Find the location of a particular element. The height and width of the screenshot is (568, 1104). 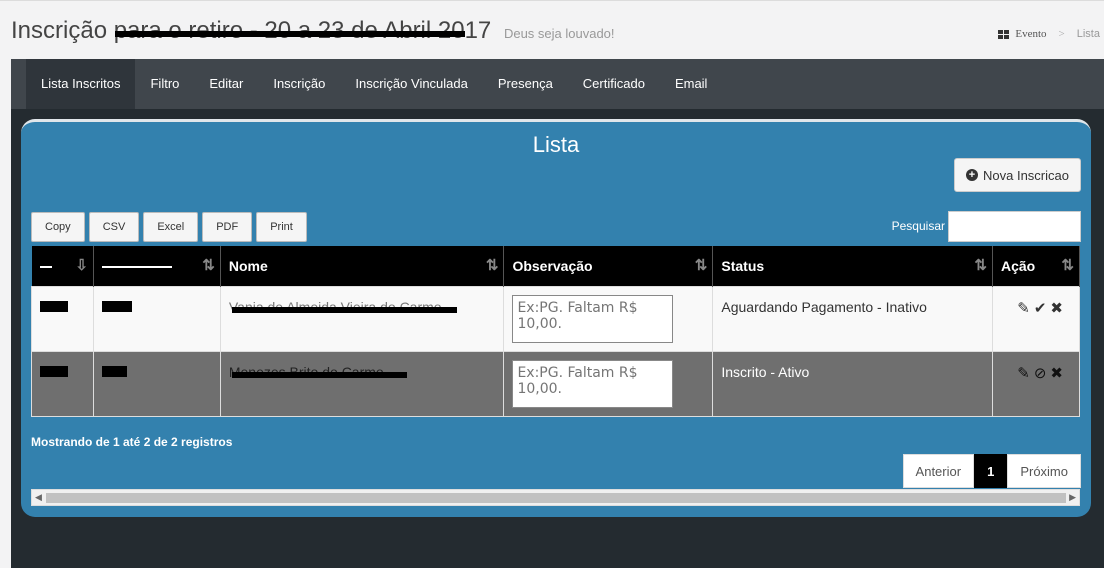

excel-button: Excel is located at coordinates (171, 227).